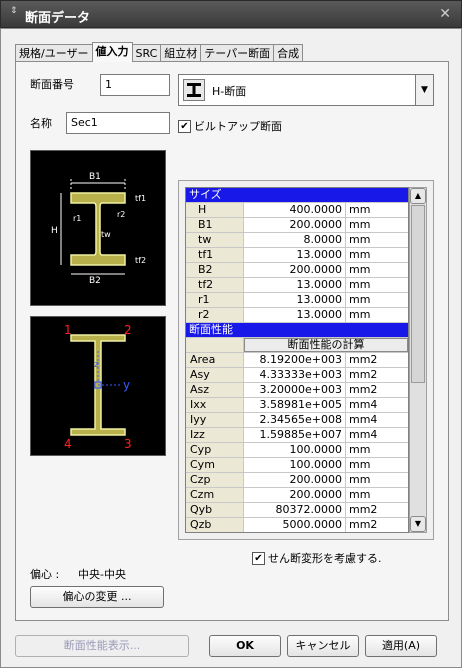 This screenshot has height=668, width=462. What do you see at coordinates (230, 126) in the screenshot?
I see `built-up-checkbox: ✔ ビルトアップ断面` at bounding box center [230, 126].